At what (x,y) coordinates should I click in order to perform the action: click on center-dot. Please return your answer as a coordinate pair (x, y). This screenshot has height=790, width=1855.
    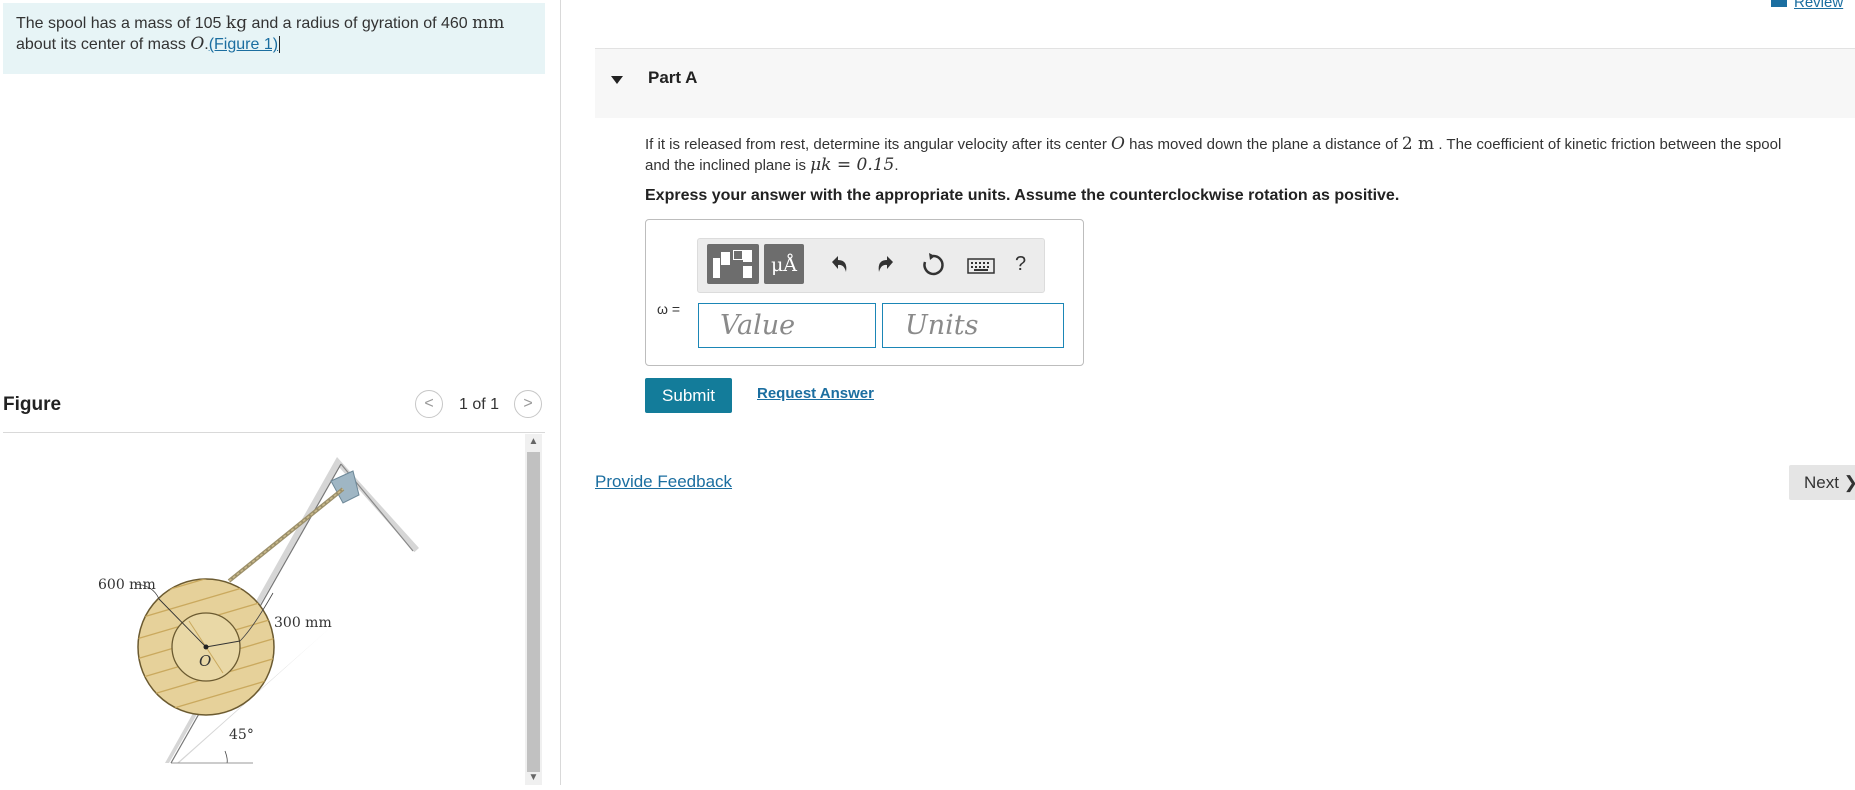
    Looking at the image, I should click on (206, 647).